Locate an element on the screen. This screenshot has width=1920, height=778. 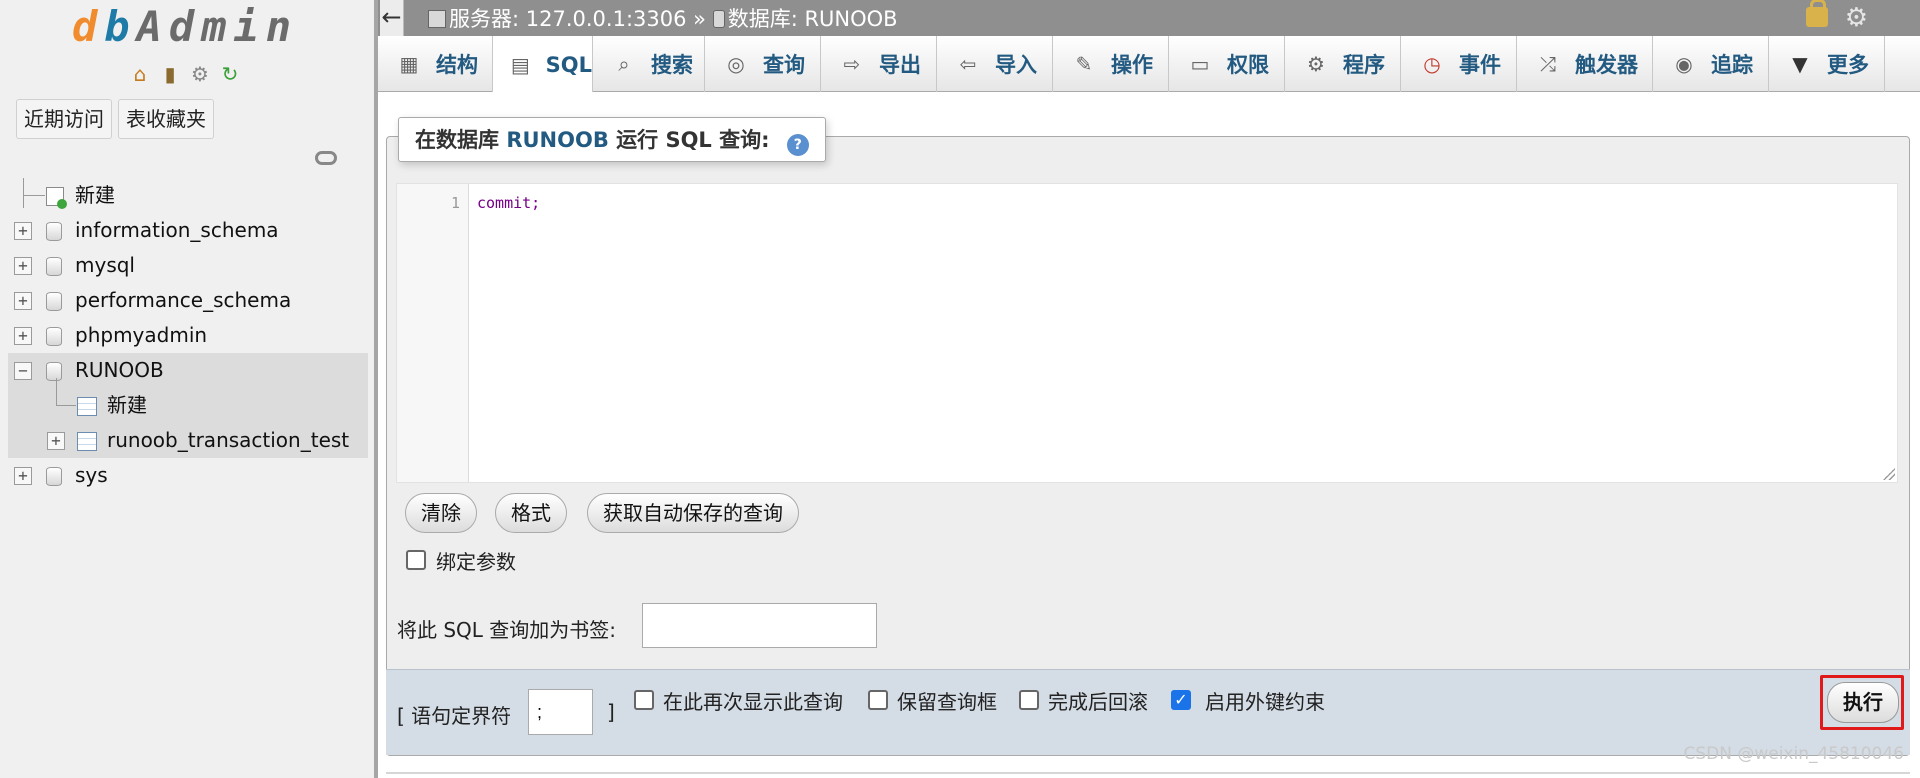
get-autosaved-query-button: 获取自动保存的查询 is located at coordinates (693, 513).